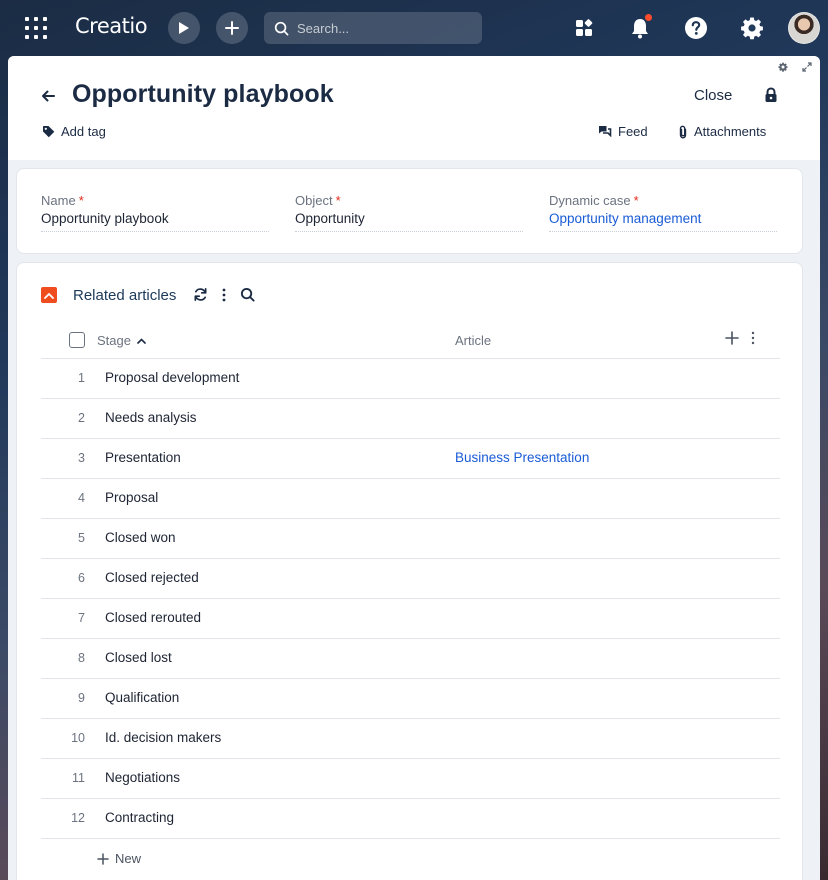  What do you see at coordinates (78, 778) in the screenshot?
I see `row-number: 11` at bounding box center [78, 778].